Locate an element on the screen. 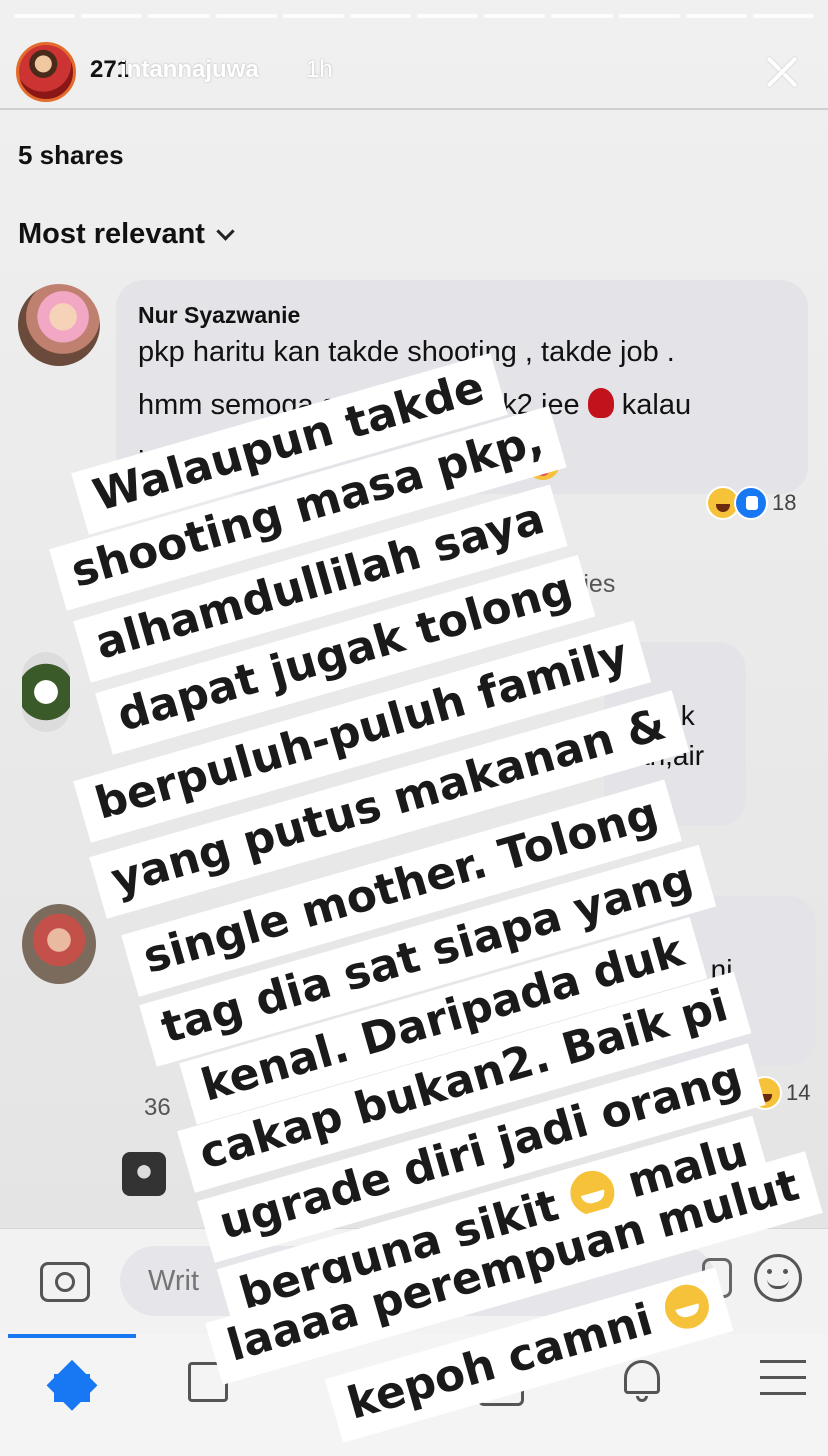  story-avatar is located at coordinates (46, 72).